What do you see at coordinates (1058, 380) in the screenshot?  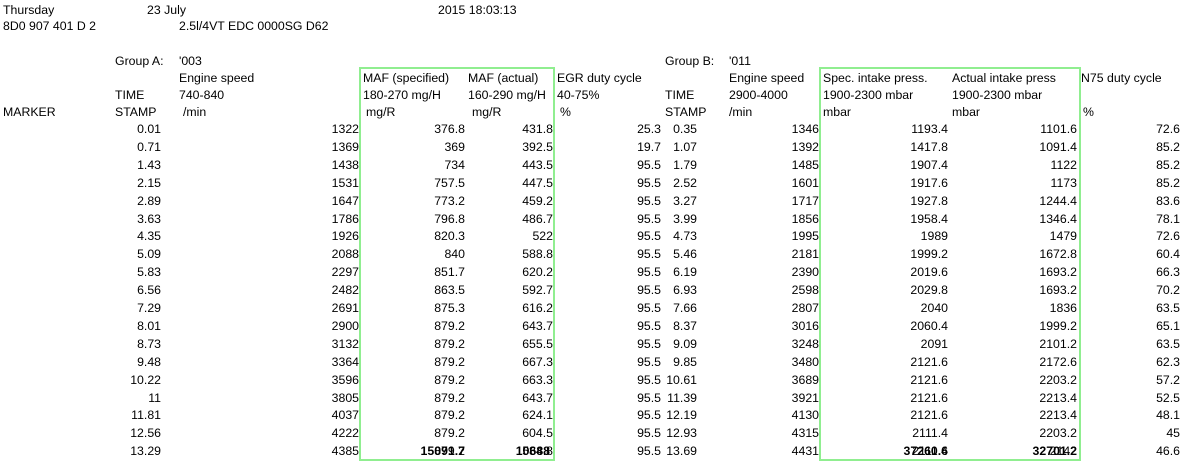 I see `act-press-cell: 2203.2` at bounding box center [1058, 380].